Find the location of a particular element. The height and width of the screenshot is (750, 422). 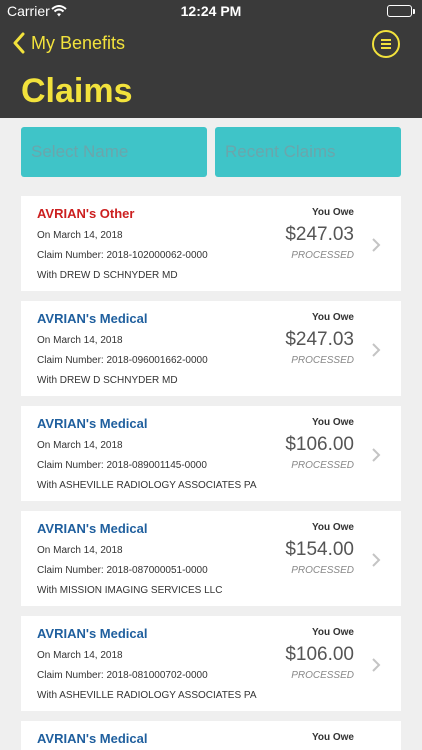

page-title: Claims is located at coordinates (77, 91).